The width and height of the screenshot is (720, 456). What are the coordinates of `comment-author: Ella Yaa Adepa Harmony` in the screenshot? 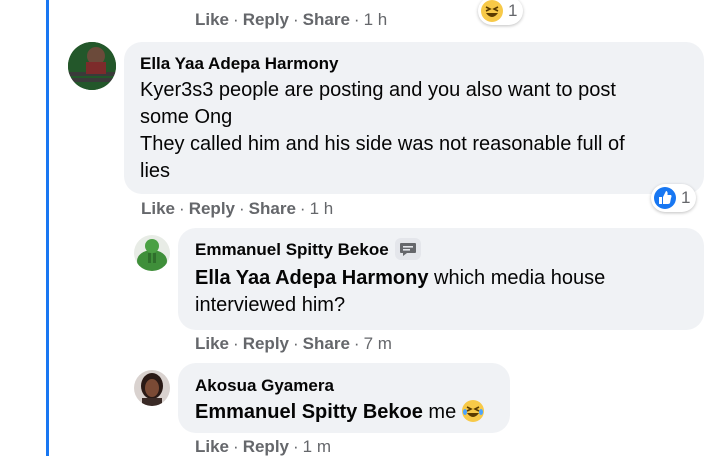 It's located at (414, 64).